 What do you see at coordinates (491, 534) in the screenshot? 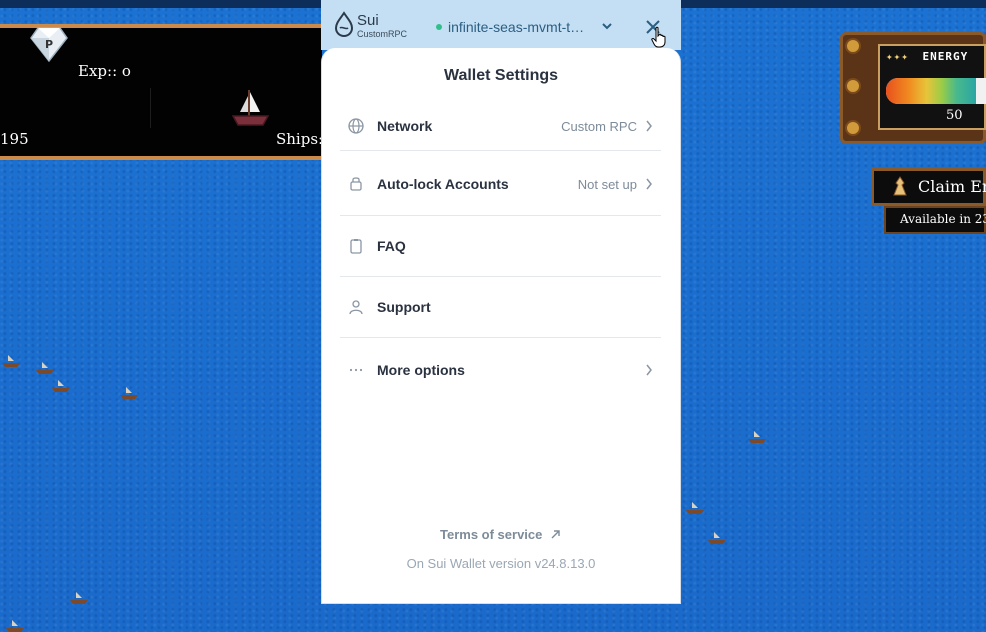
I see `terms-of-service-link: Terms of service` at bounding box center [491, 534].